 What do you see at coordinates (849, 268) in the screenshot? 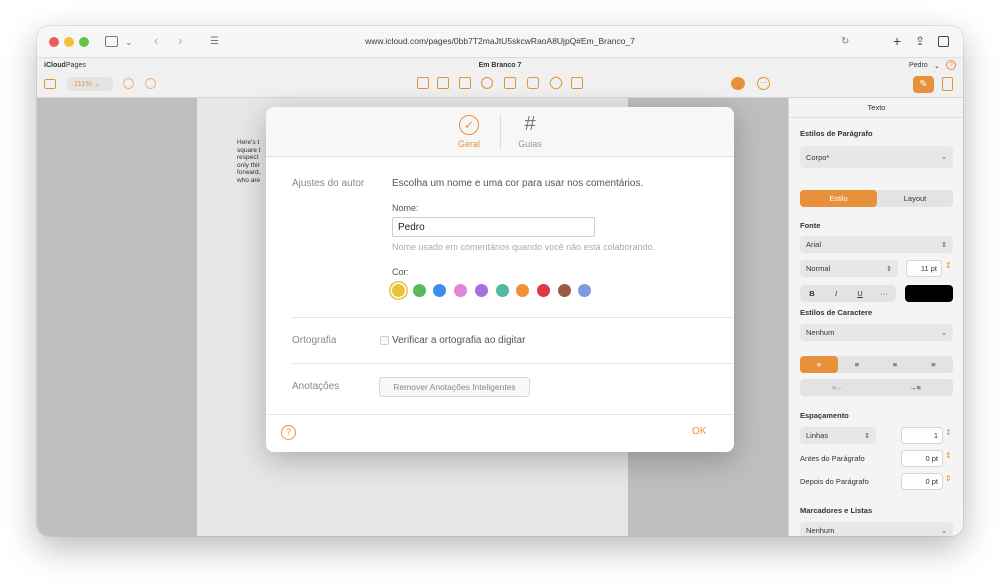
I see `font-weight-select: Normal ⇕` at bounding box center [849, 268].